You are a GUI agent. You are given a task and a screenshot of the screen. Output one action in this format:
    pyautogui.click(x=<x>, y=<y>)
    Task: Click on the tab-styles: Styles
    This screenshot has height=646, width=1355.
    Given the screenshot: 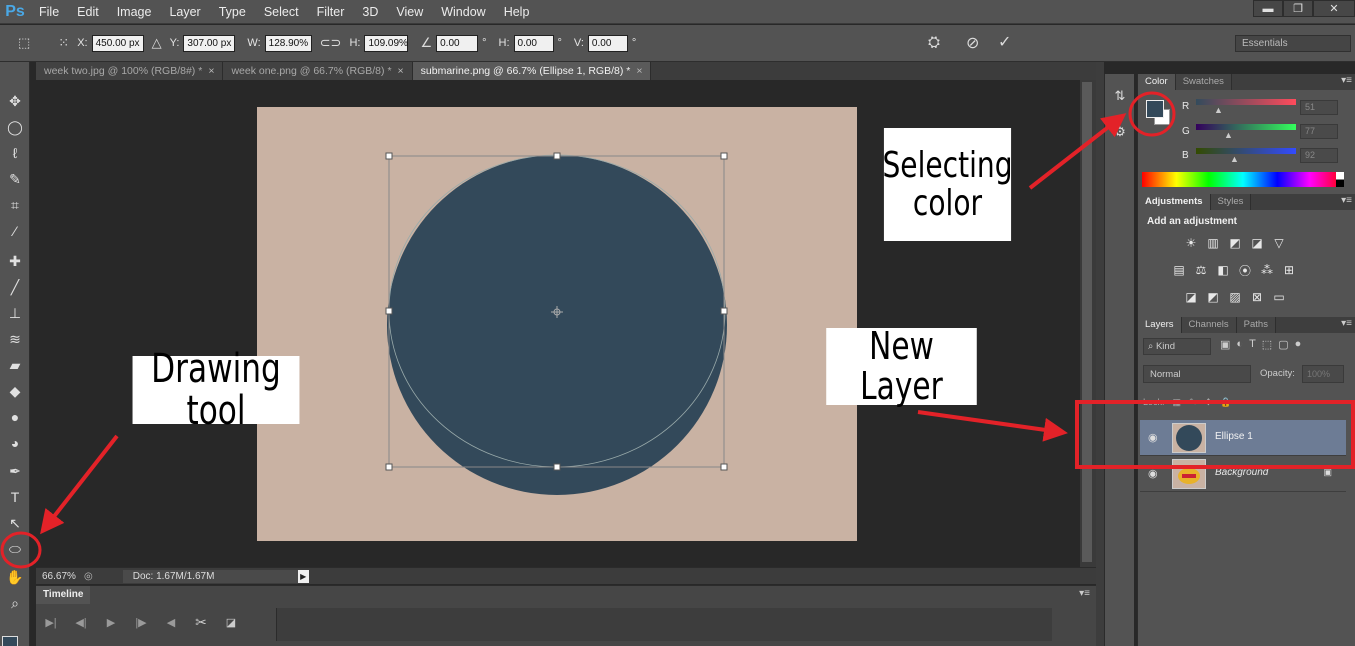 What is the action you would take?
    pyautogui.click(x=1231, y=202)
    